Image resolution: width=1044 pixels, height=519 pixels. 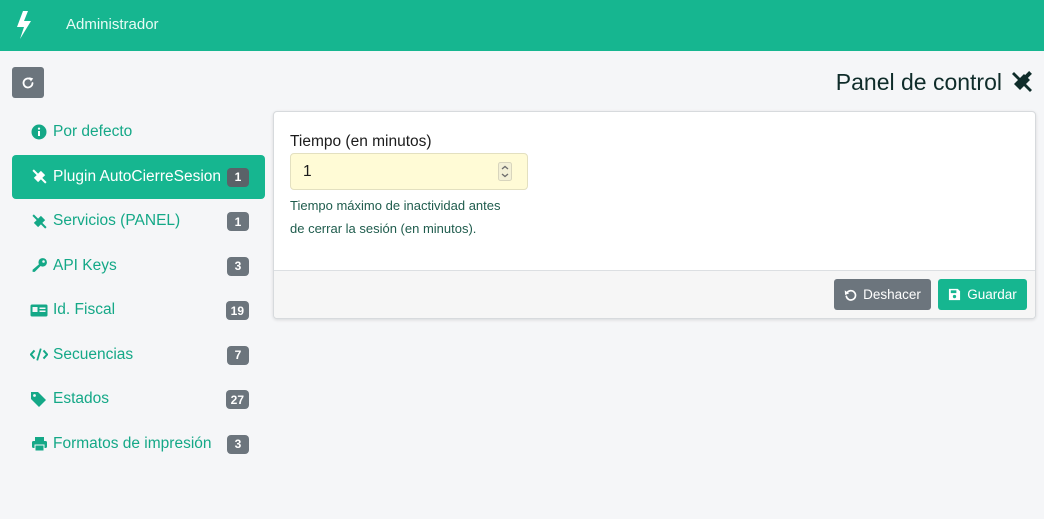 I want to click on sidebar-item-label: Secuencias, so click(x=93, y=354).